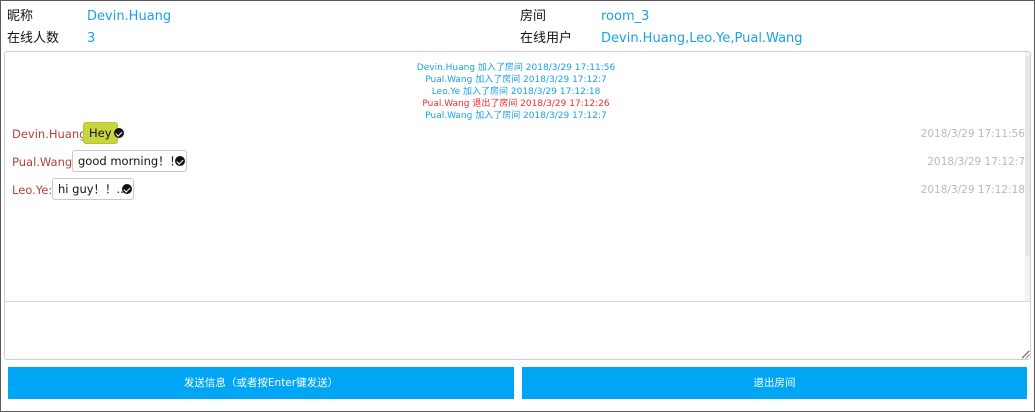 The image size is (1035, 412). Describe the element at coordinates (517, 331) in the screenshot. I see `message-input` at that location.